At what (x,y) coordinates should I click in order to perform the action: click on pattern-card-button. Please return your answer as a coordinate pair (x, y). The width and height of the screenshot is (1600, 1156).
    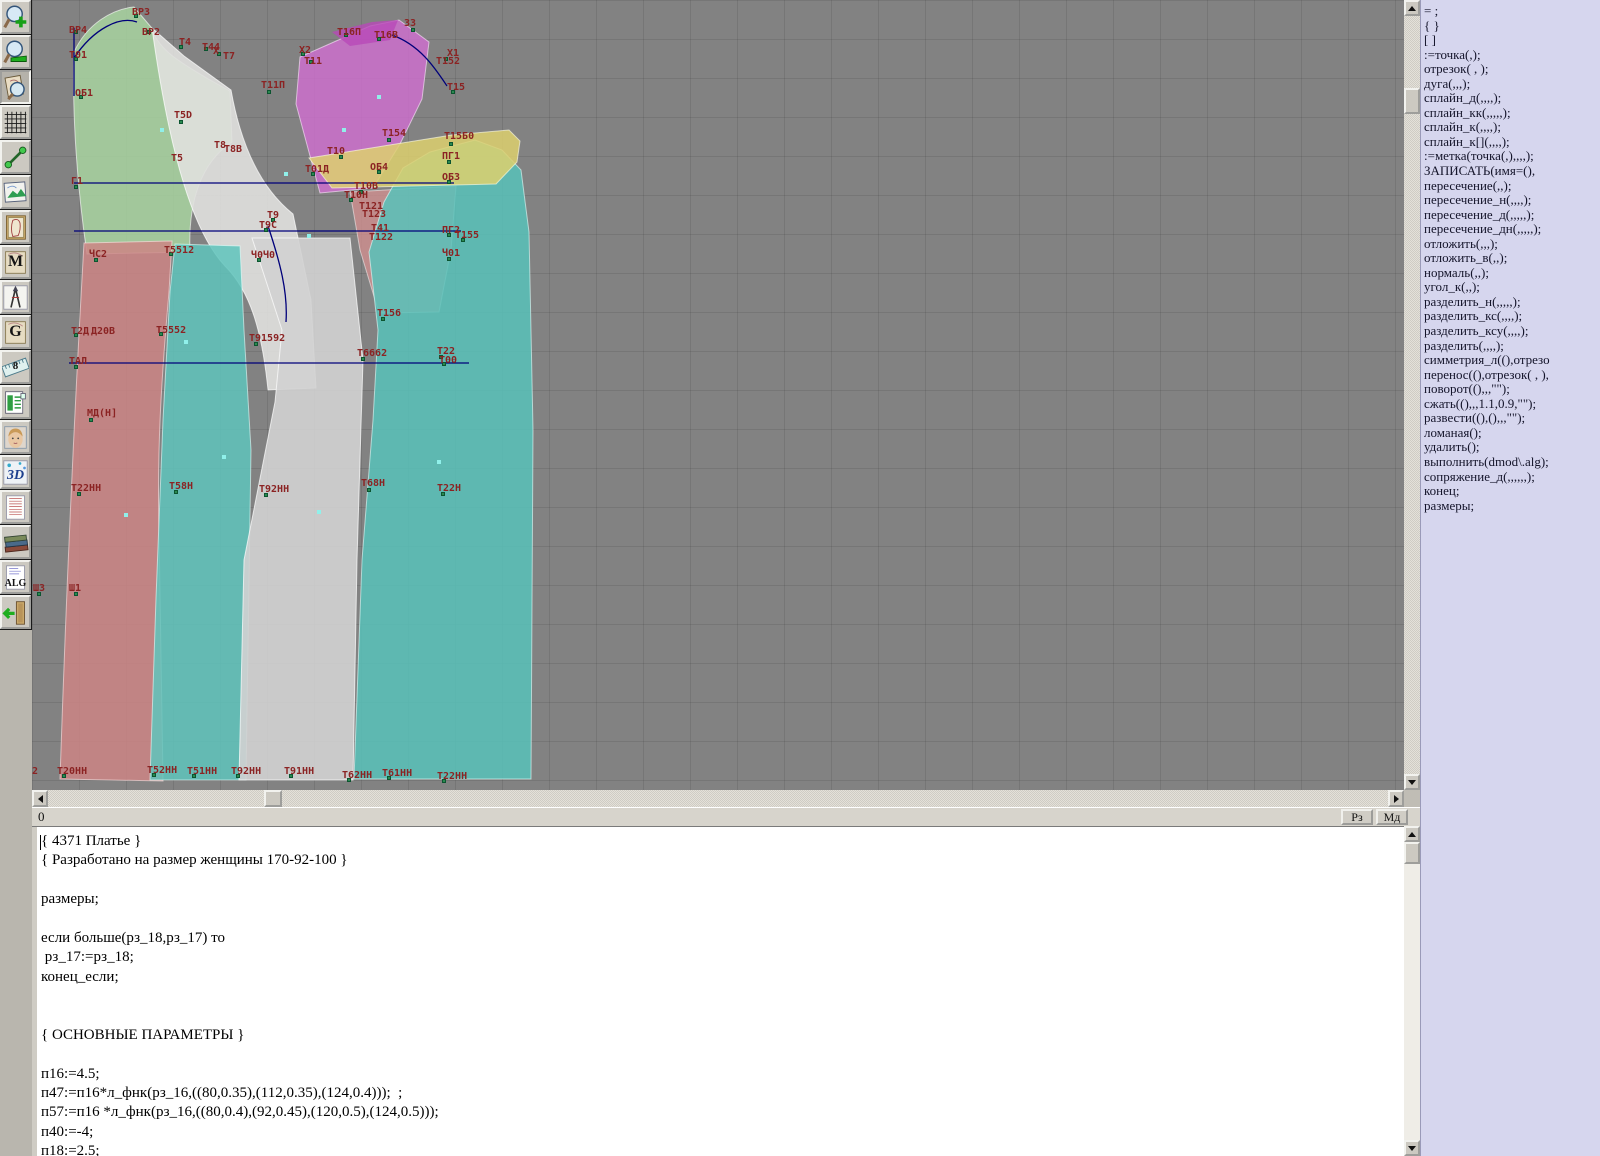
    Looking at the image, I should click on (16, 227).